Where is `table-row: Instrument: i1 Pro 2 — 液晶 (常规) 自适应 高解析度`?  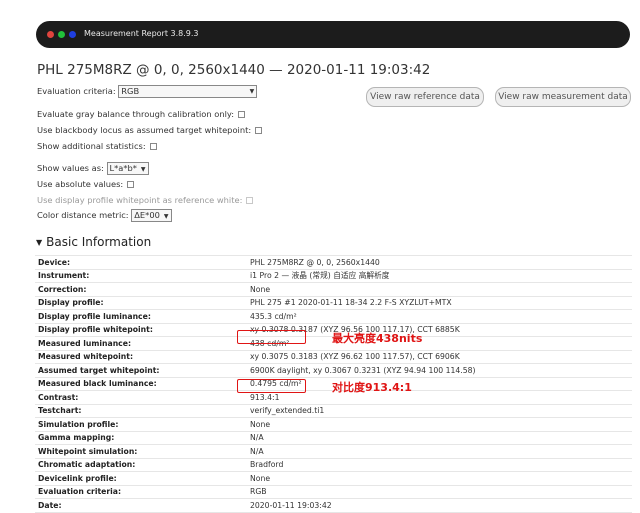 table-row: Instrument: i1 Pro 2 — 液晶 (常规) 自适应 高解析度 is located at coordinates (333, 276).